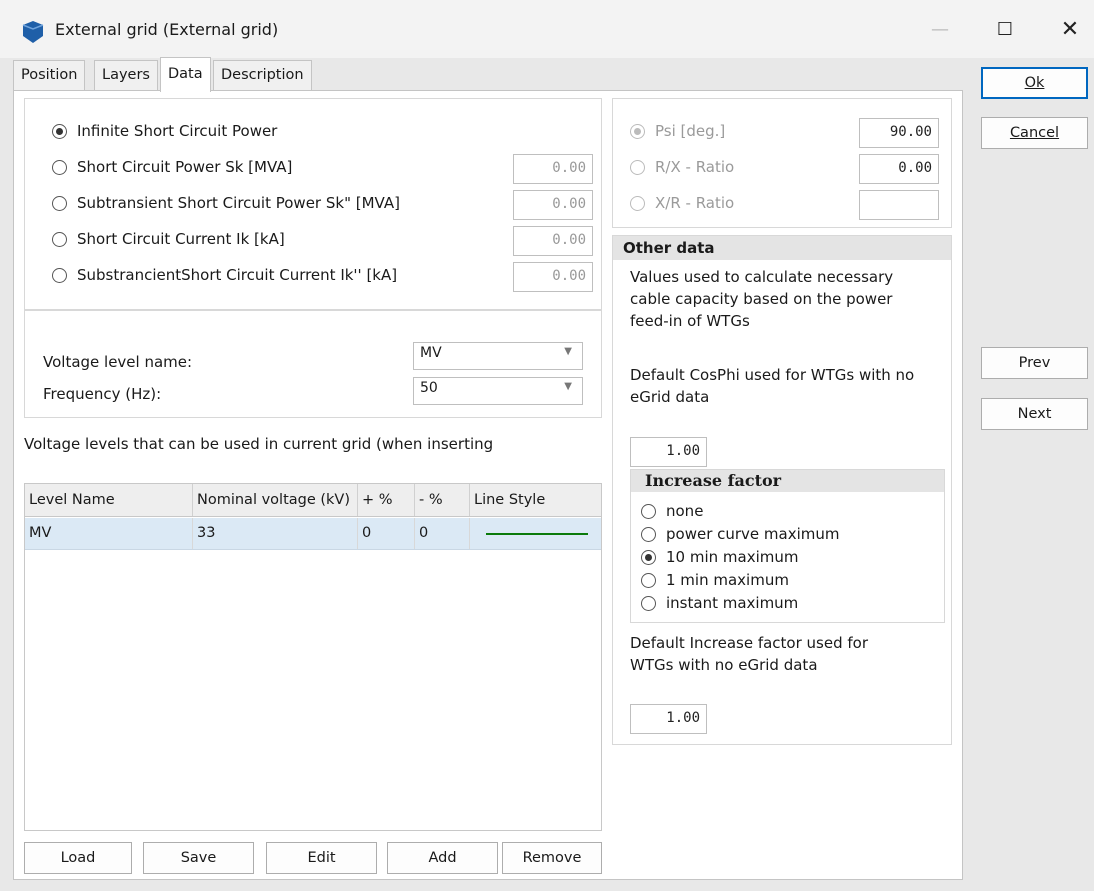 The width and height of the screenshot is (1094, 891). I want to click on option-label: power curve maximum, so click(753, 534).